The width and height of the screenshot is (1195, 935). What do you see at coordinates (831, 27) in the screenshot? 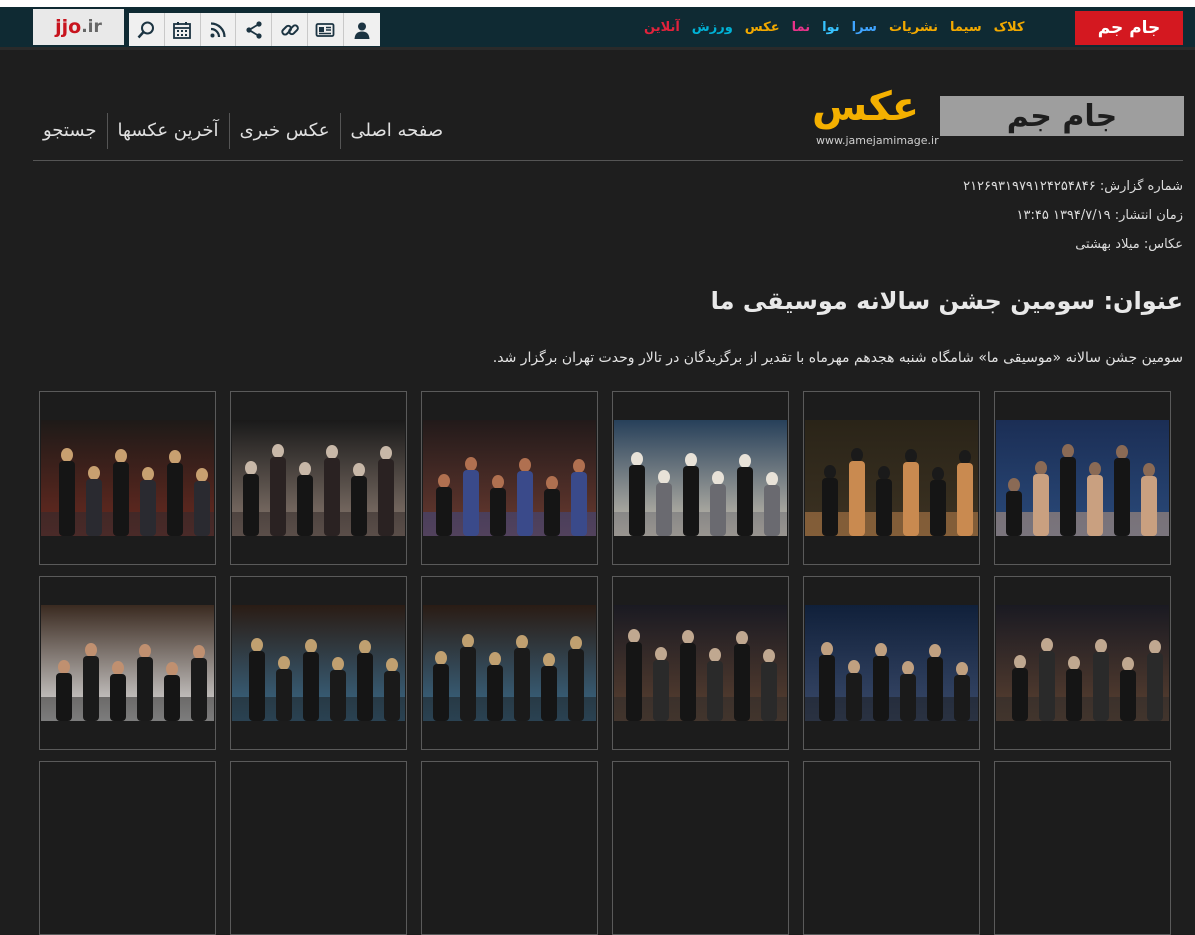
I see `section-link: نوا` at bounding box center [831, 27].